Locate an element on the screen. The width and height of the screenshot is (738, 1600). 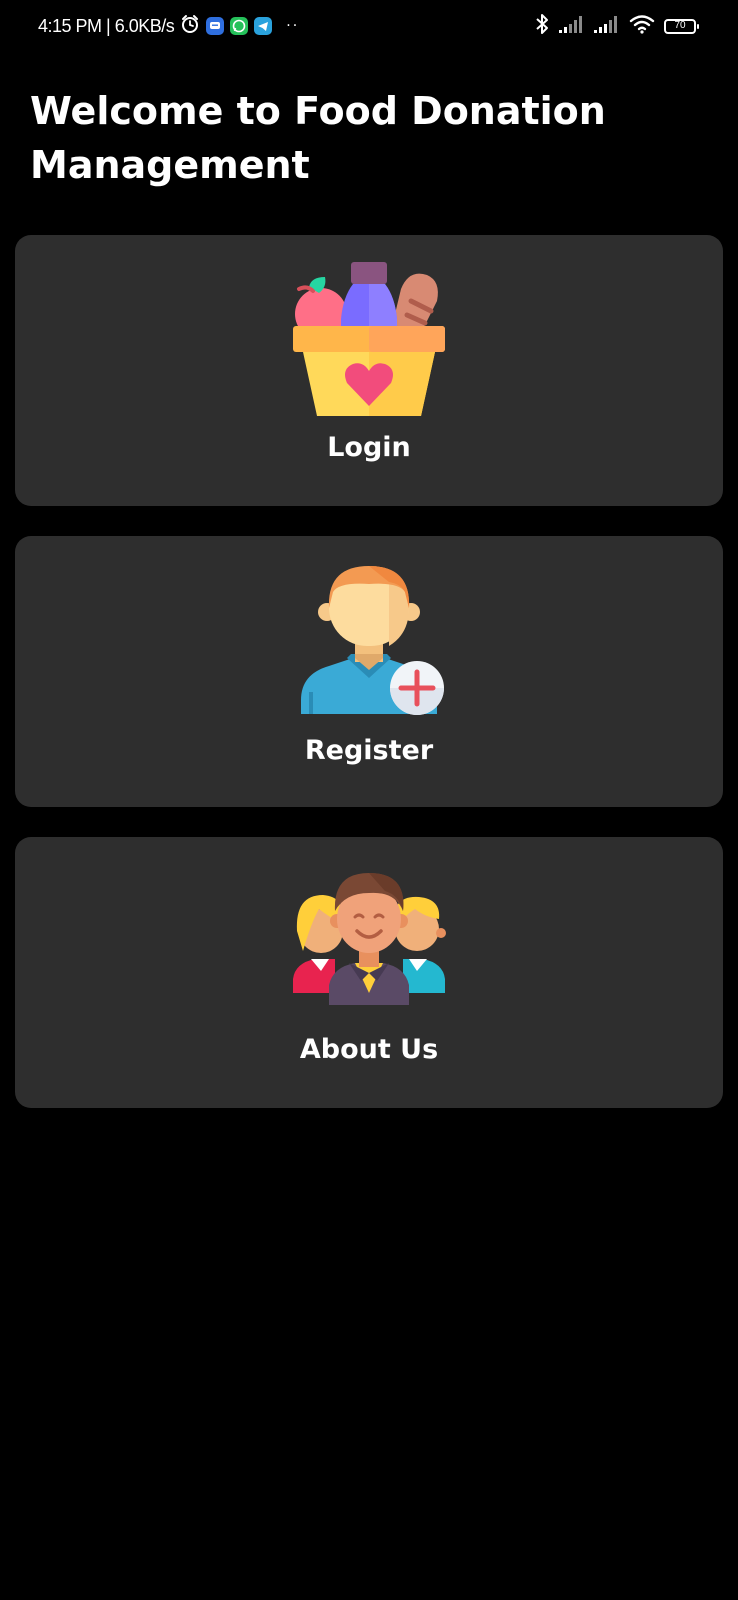
status-bar-left: 4:15 PM | 6.0KB/s ·· is located at coordinates (168, 26).